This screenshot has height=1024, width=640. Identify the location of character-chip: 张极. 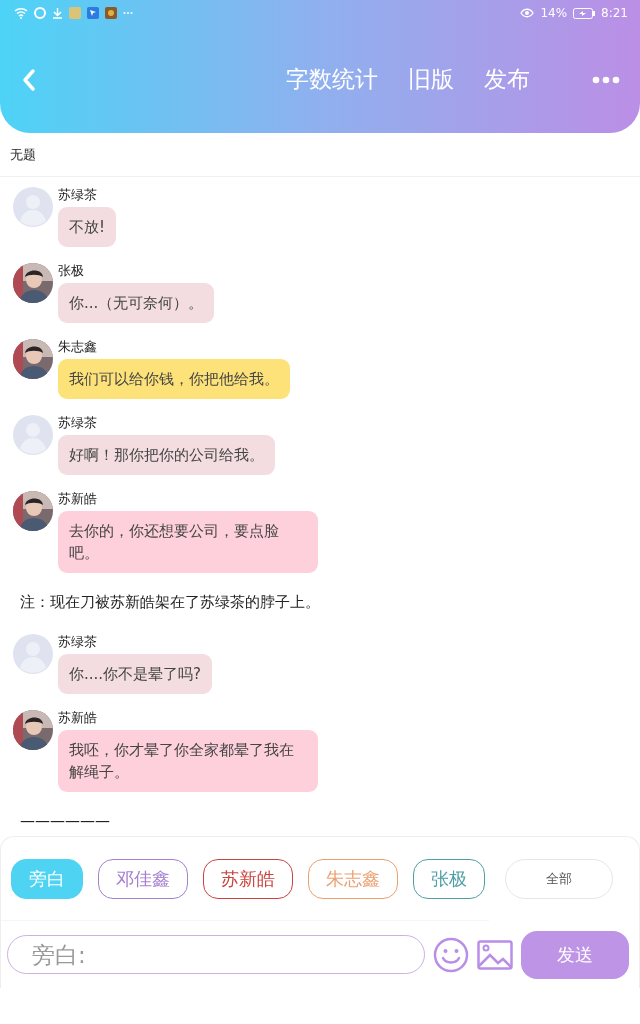
(449, 878).